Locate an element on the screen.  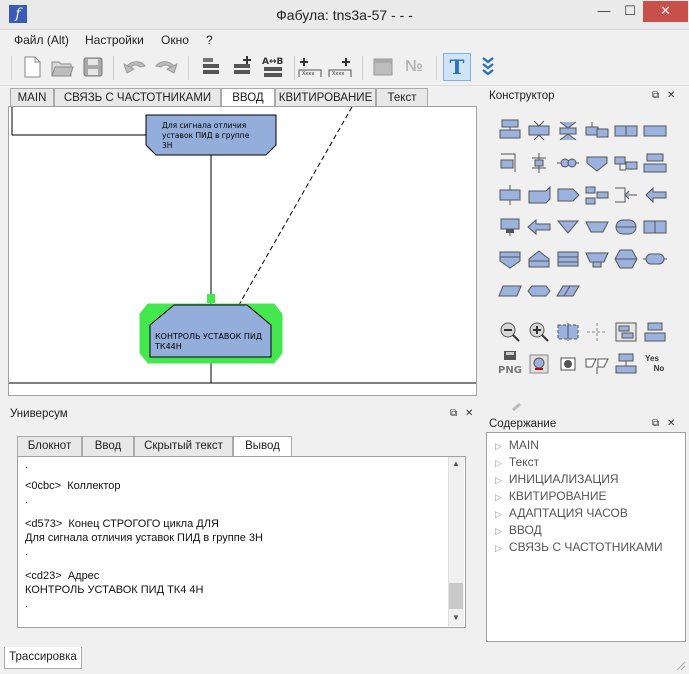
insert-above-button is located at coordinates (211, 67).